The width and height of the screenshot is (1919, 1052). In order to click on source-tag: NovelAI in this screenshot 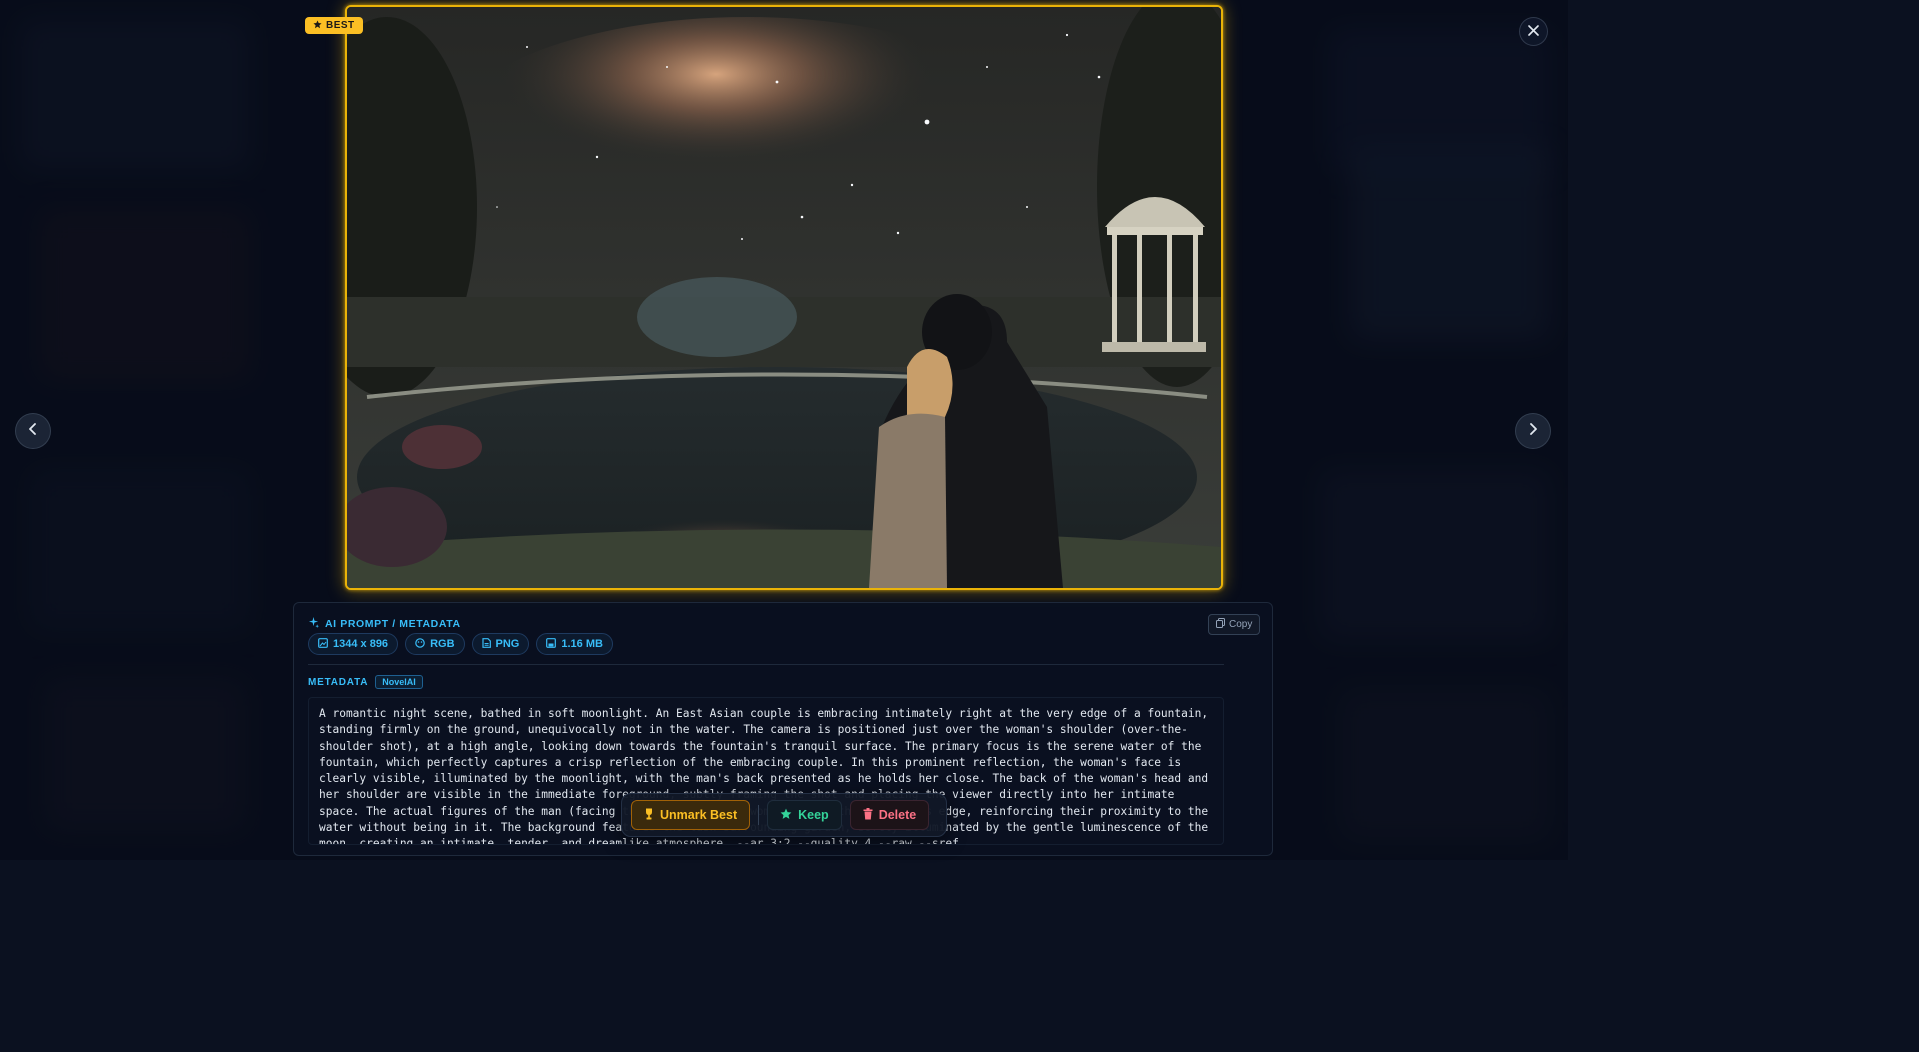, I will do `click(399, 682)`.